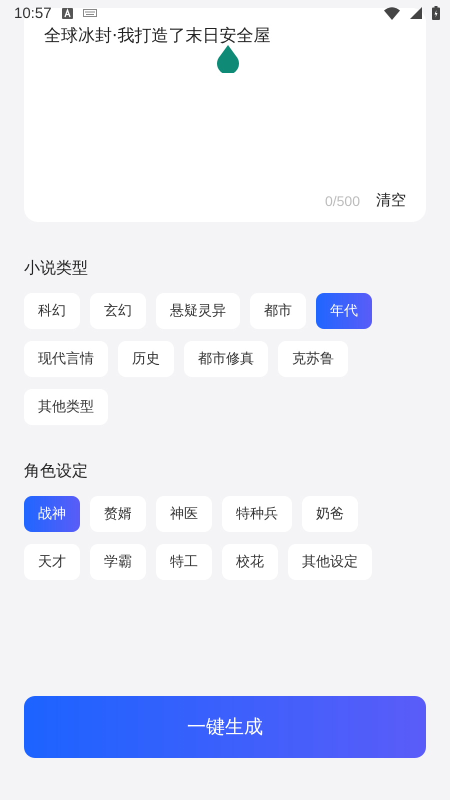 The image size is (450, 800). What do you see at coordinates (330, 562) in the screenshot?
I see `tag-chip: 其他设定` at bounding box center [330, 562].